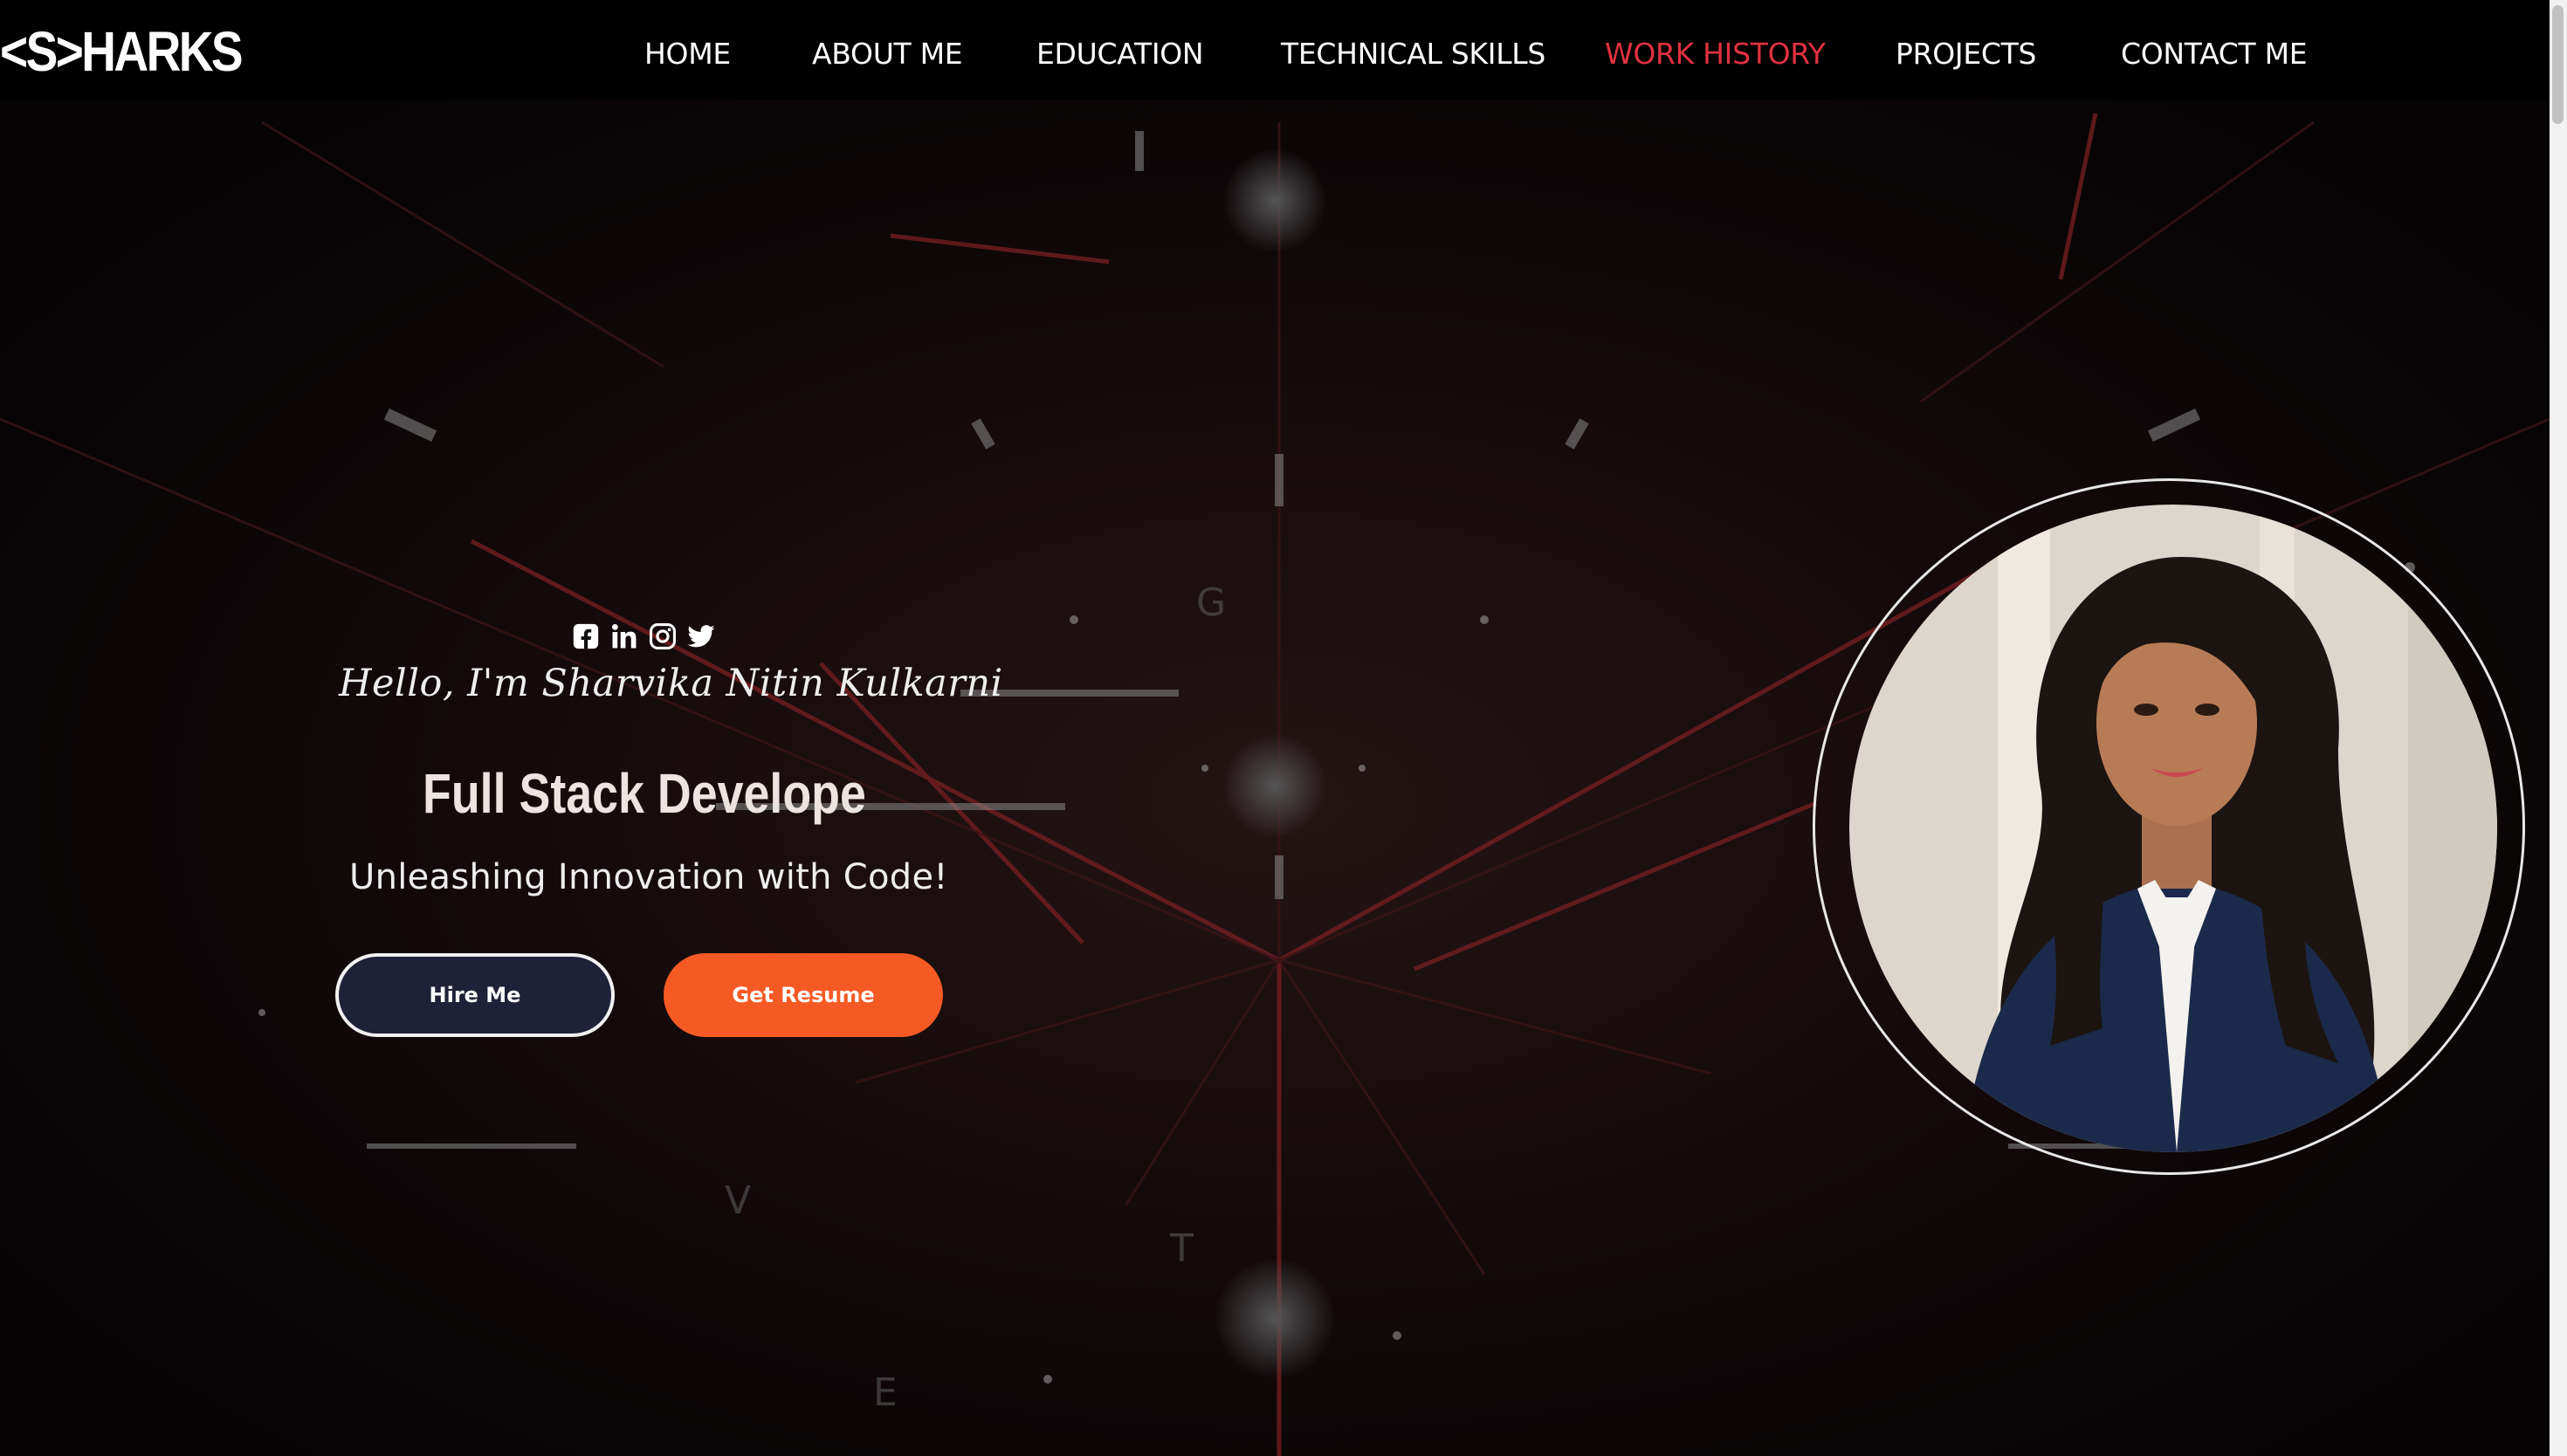 Image resolution: width=2567 pixels, height=1456 pixels. Describe the element at coordinates (1413, 54) in the screenshot. I see `nav-technical-skills: TECHNICAL SKILLS` at that location.